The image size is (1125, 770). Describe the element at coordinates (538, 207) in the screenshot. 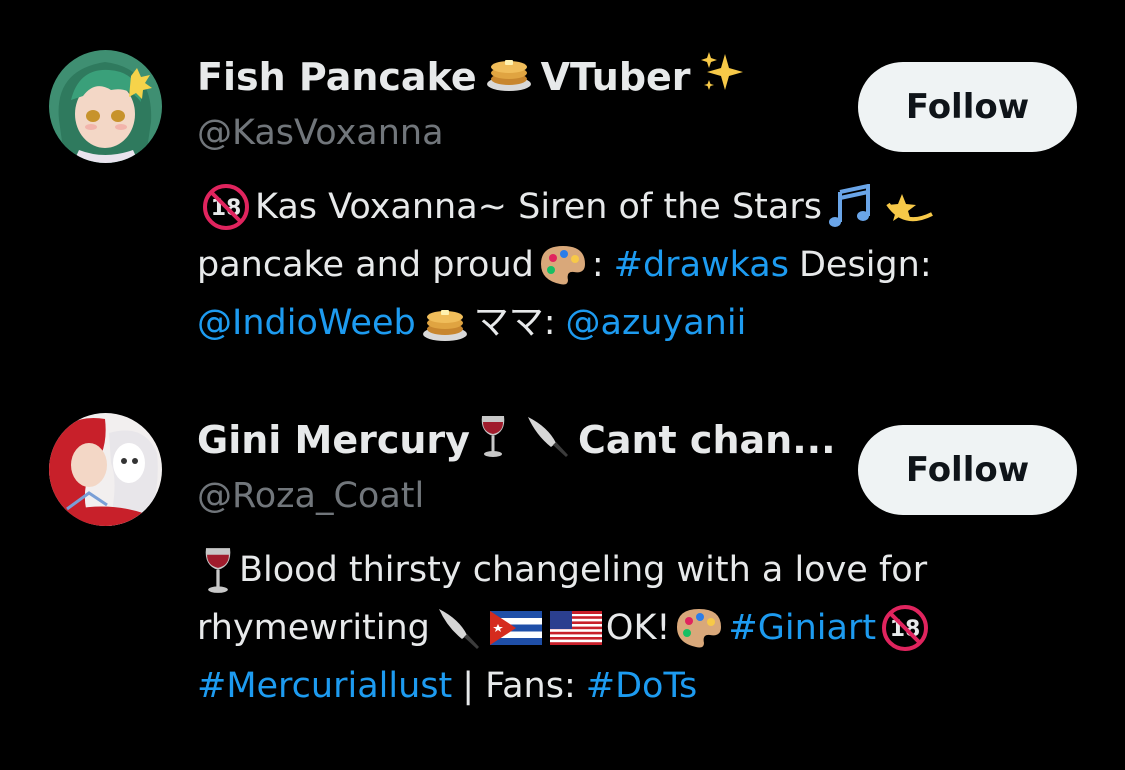

I see `bio-text: Kas Voxanna~ Siren of the Stars` at that location.